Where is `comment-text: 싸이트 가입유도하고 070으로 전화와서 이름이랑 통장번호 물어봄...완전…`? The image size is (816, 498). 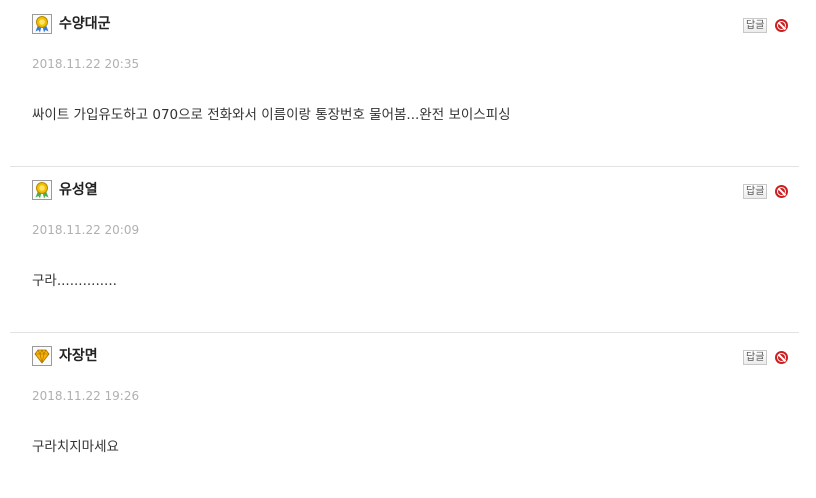 comment-text: 싸이트 가입유도하고 070으로 전화와서 이름이랑 통장번호 물어봄...완전… is located at coordinates (271, 115).